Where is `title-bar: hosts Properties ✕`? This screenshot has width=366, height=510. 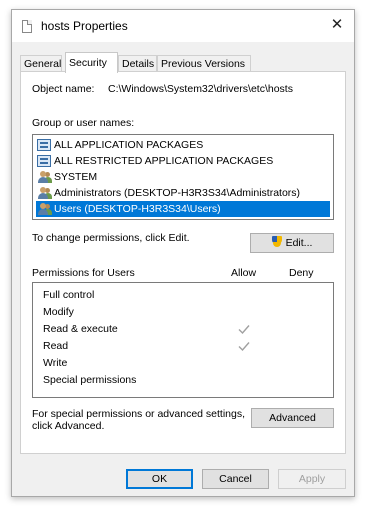
title-bar: hosts Properties ✕ is located at coordinates (183, 26).